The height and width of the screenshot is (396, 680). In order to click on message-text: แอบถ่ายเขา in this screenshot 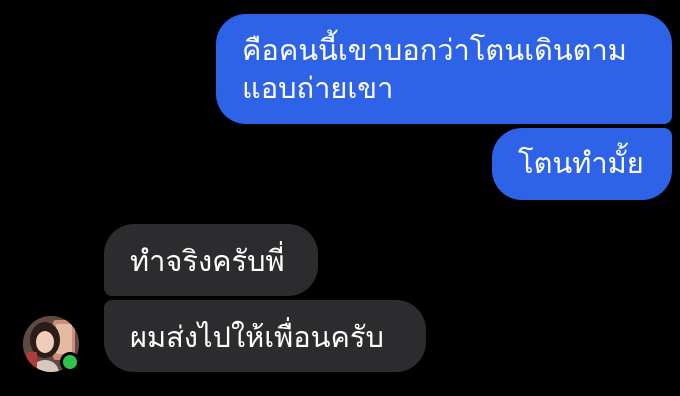, I will do `click(318, 88)`.